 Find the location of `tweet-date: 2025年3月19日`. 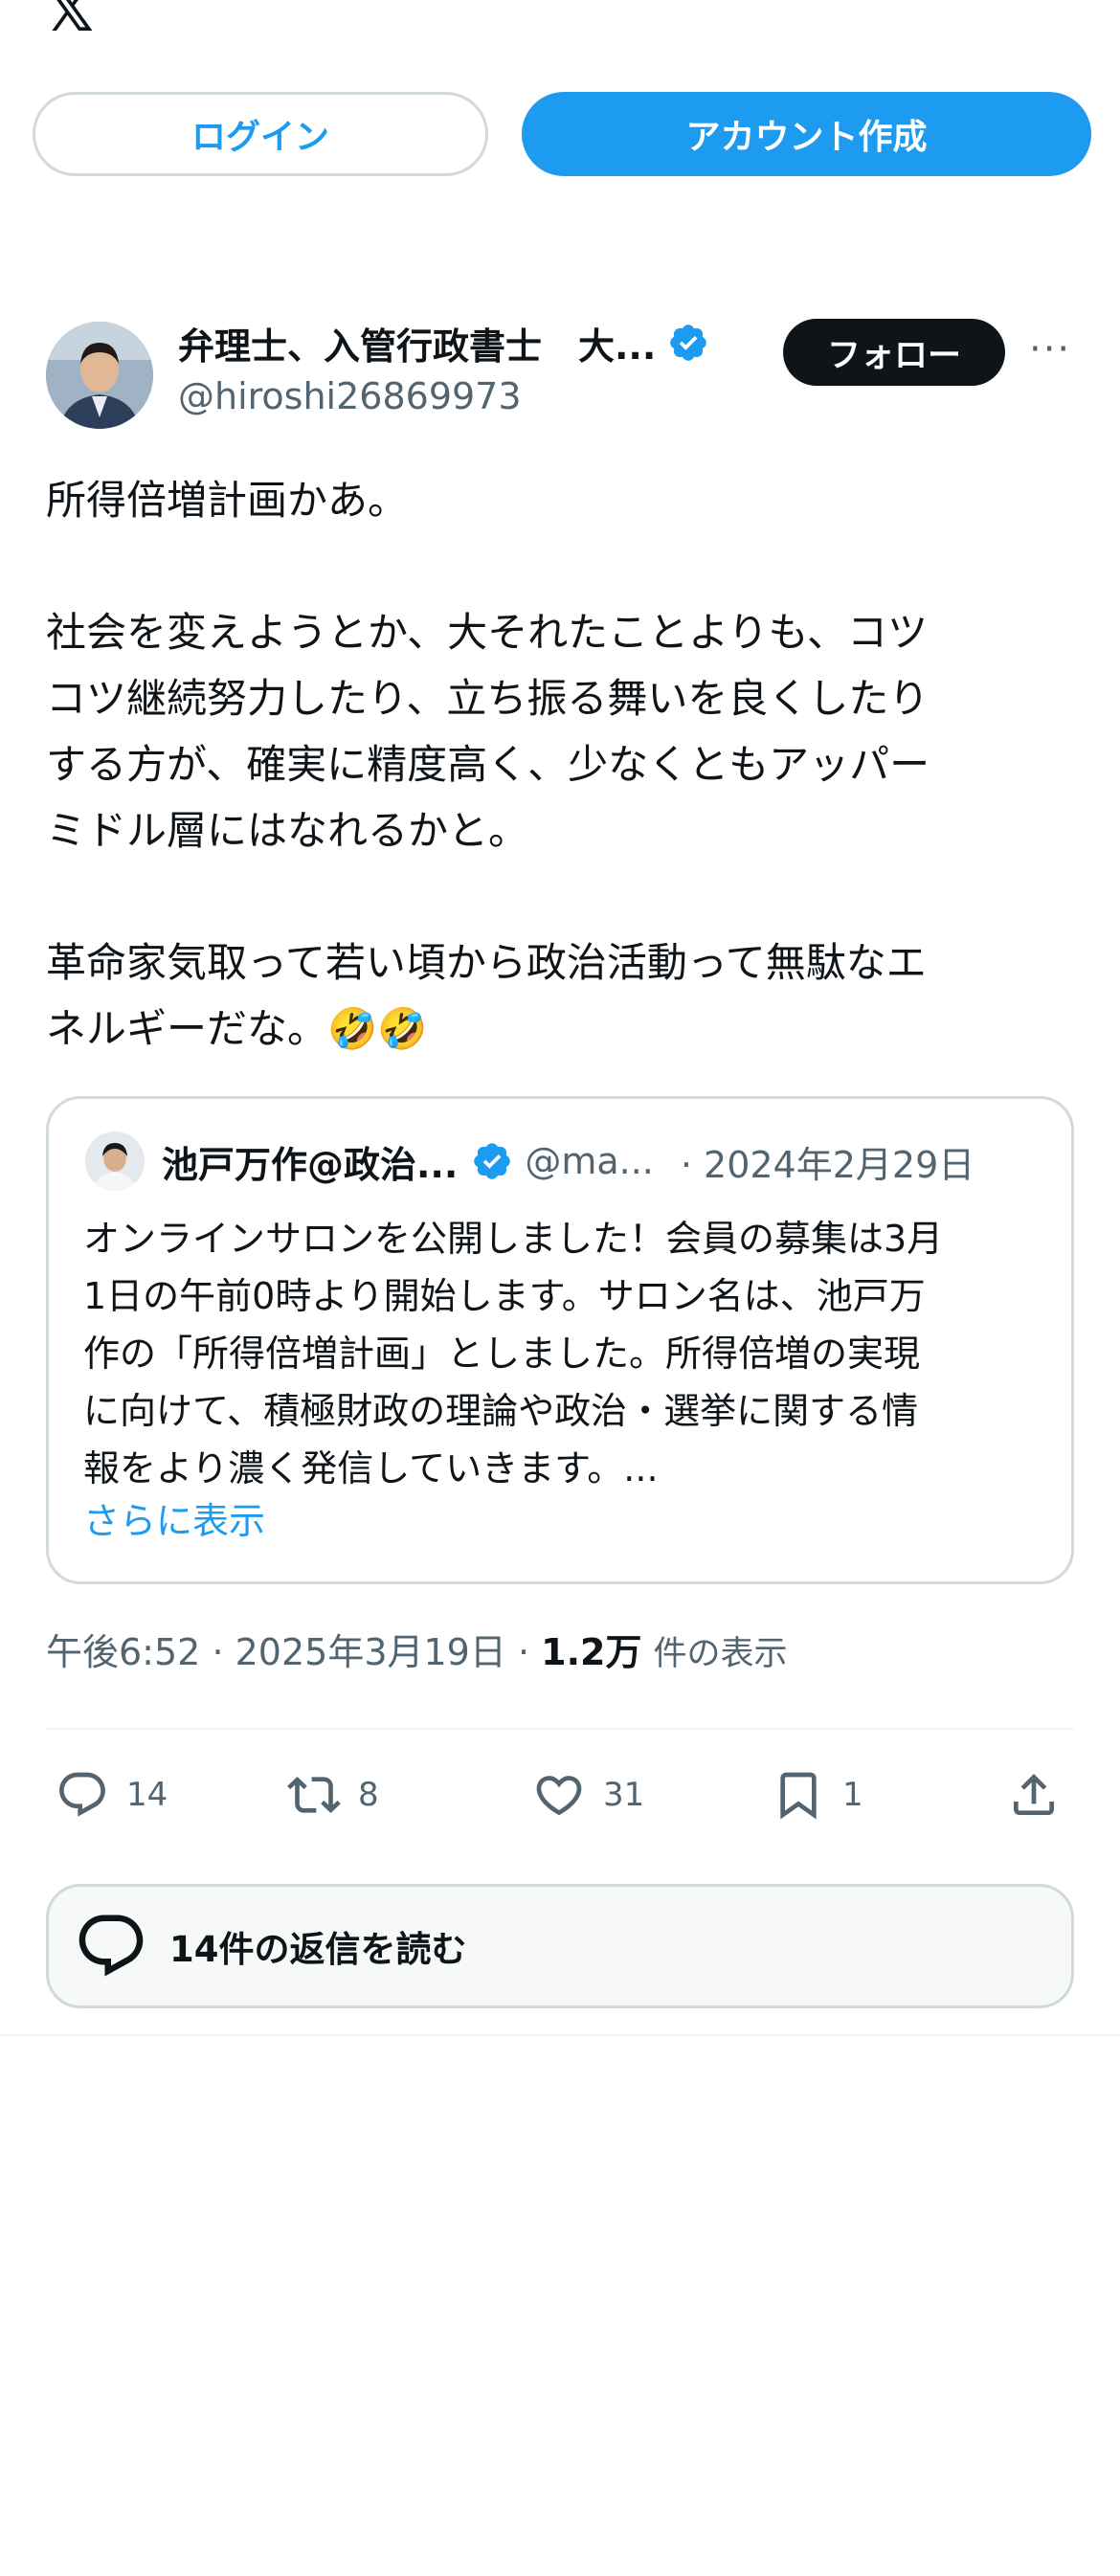

tweet-date: 2025年3月19日 is located at coordinates (371, 1652).